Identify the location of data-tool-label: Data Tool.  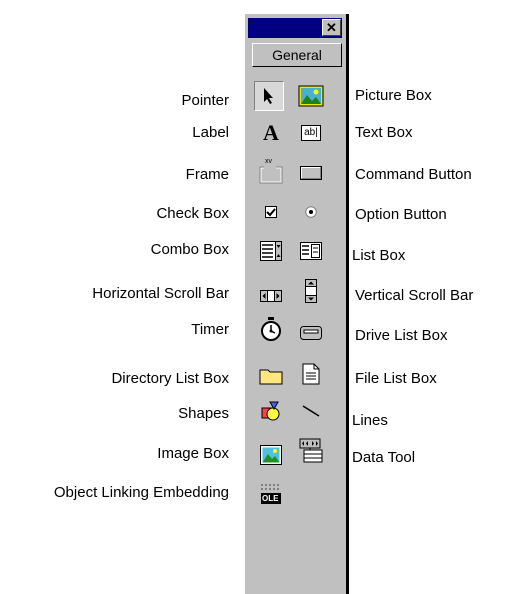
(384, 457).